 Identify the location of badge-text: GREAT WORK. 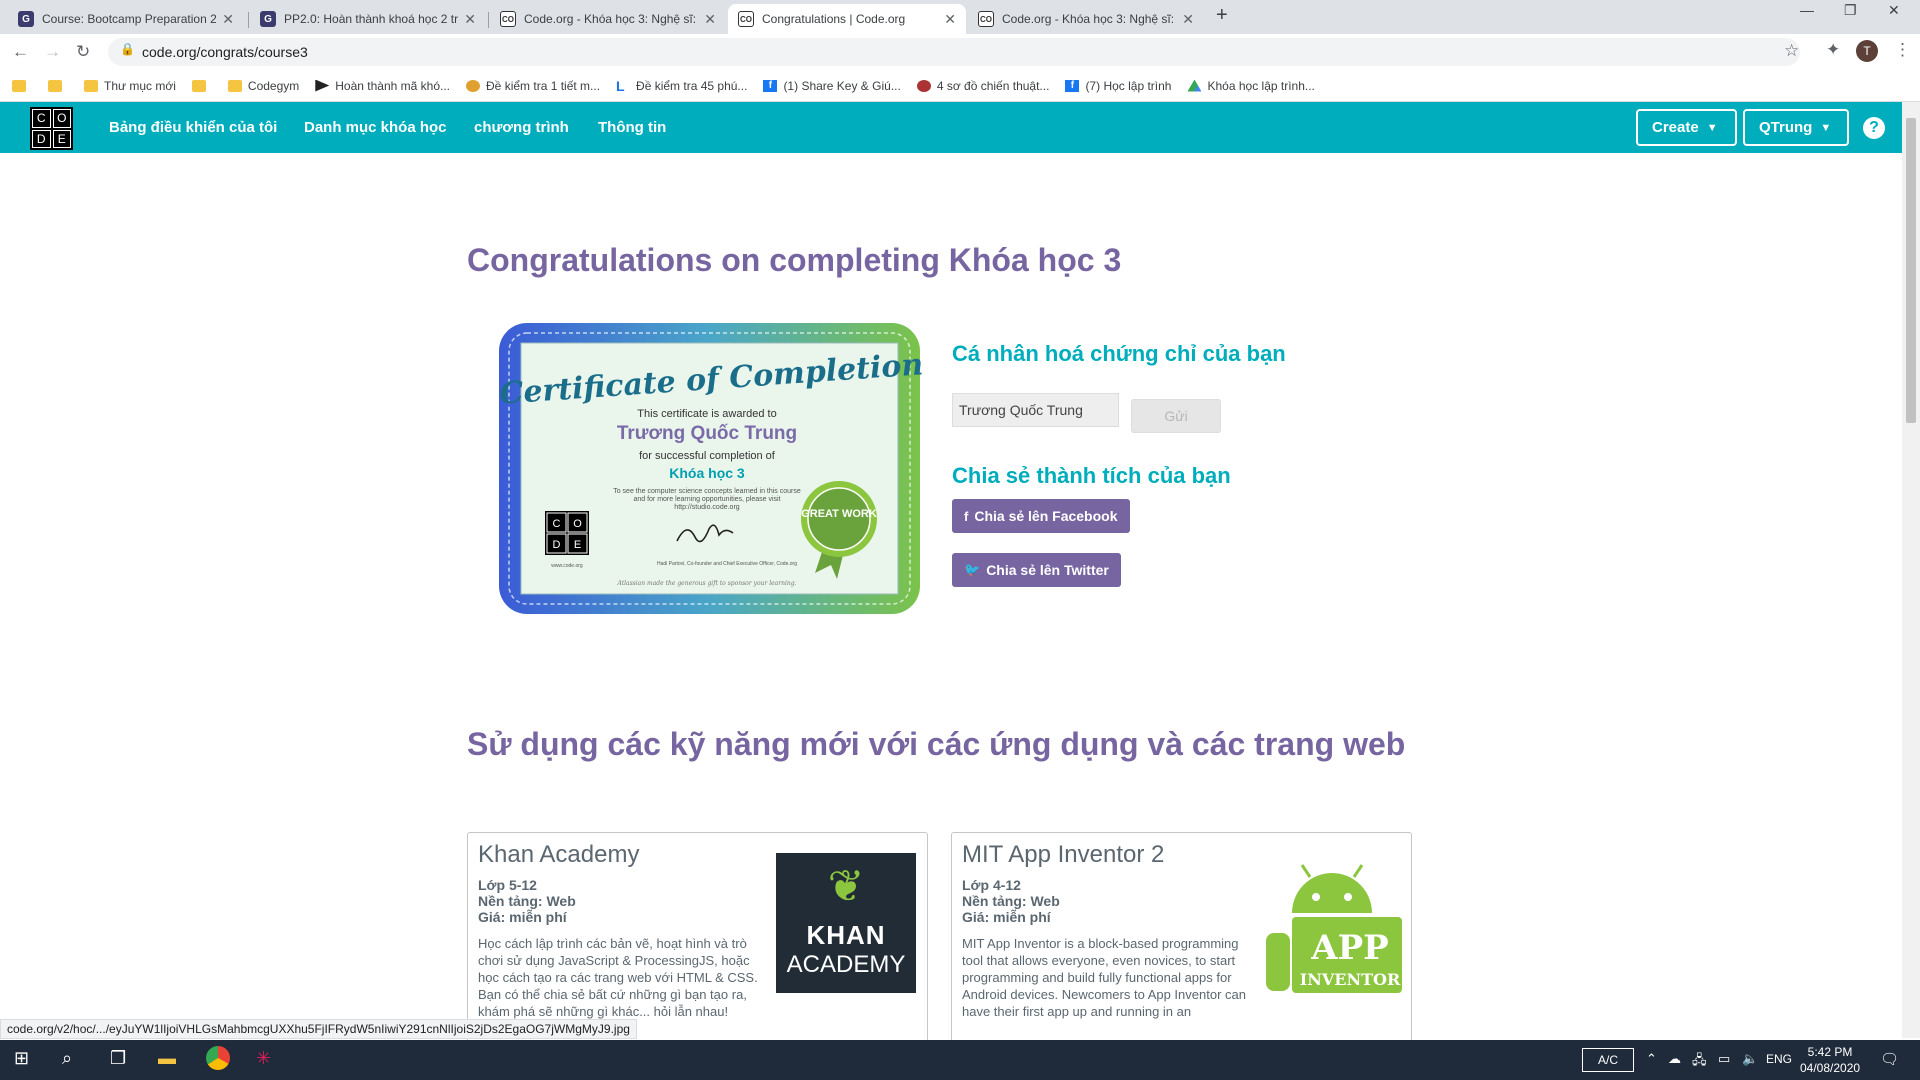
(839, 514).